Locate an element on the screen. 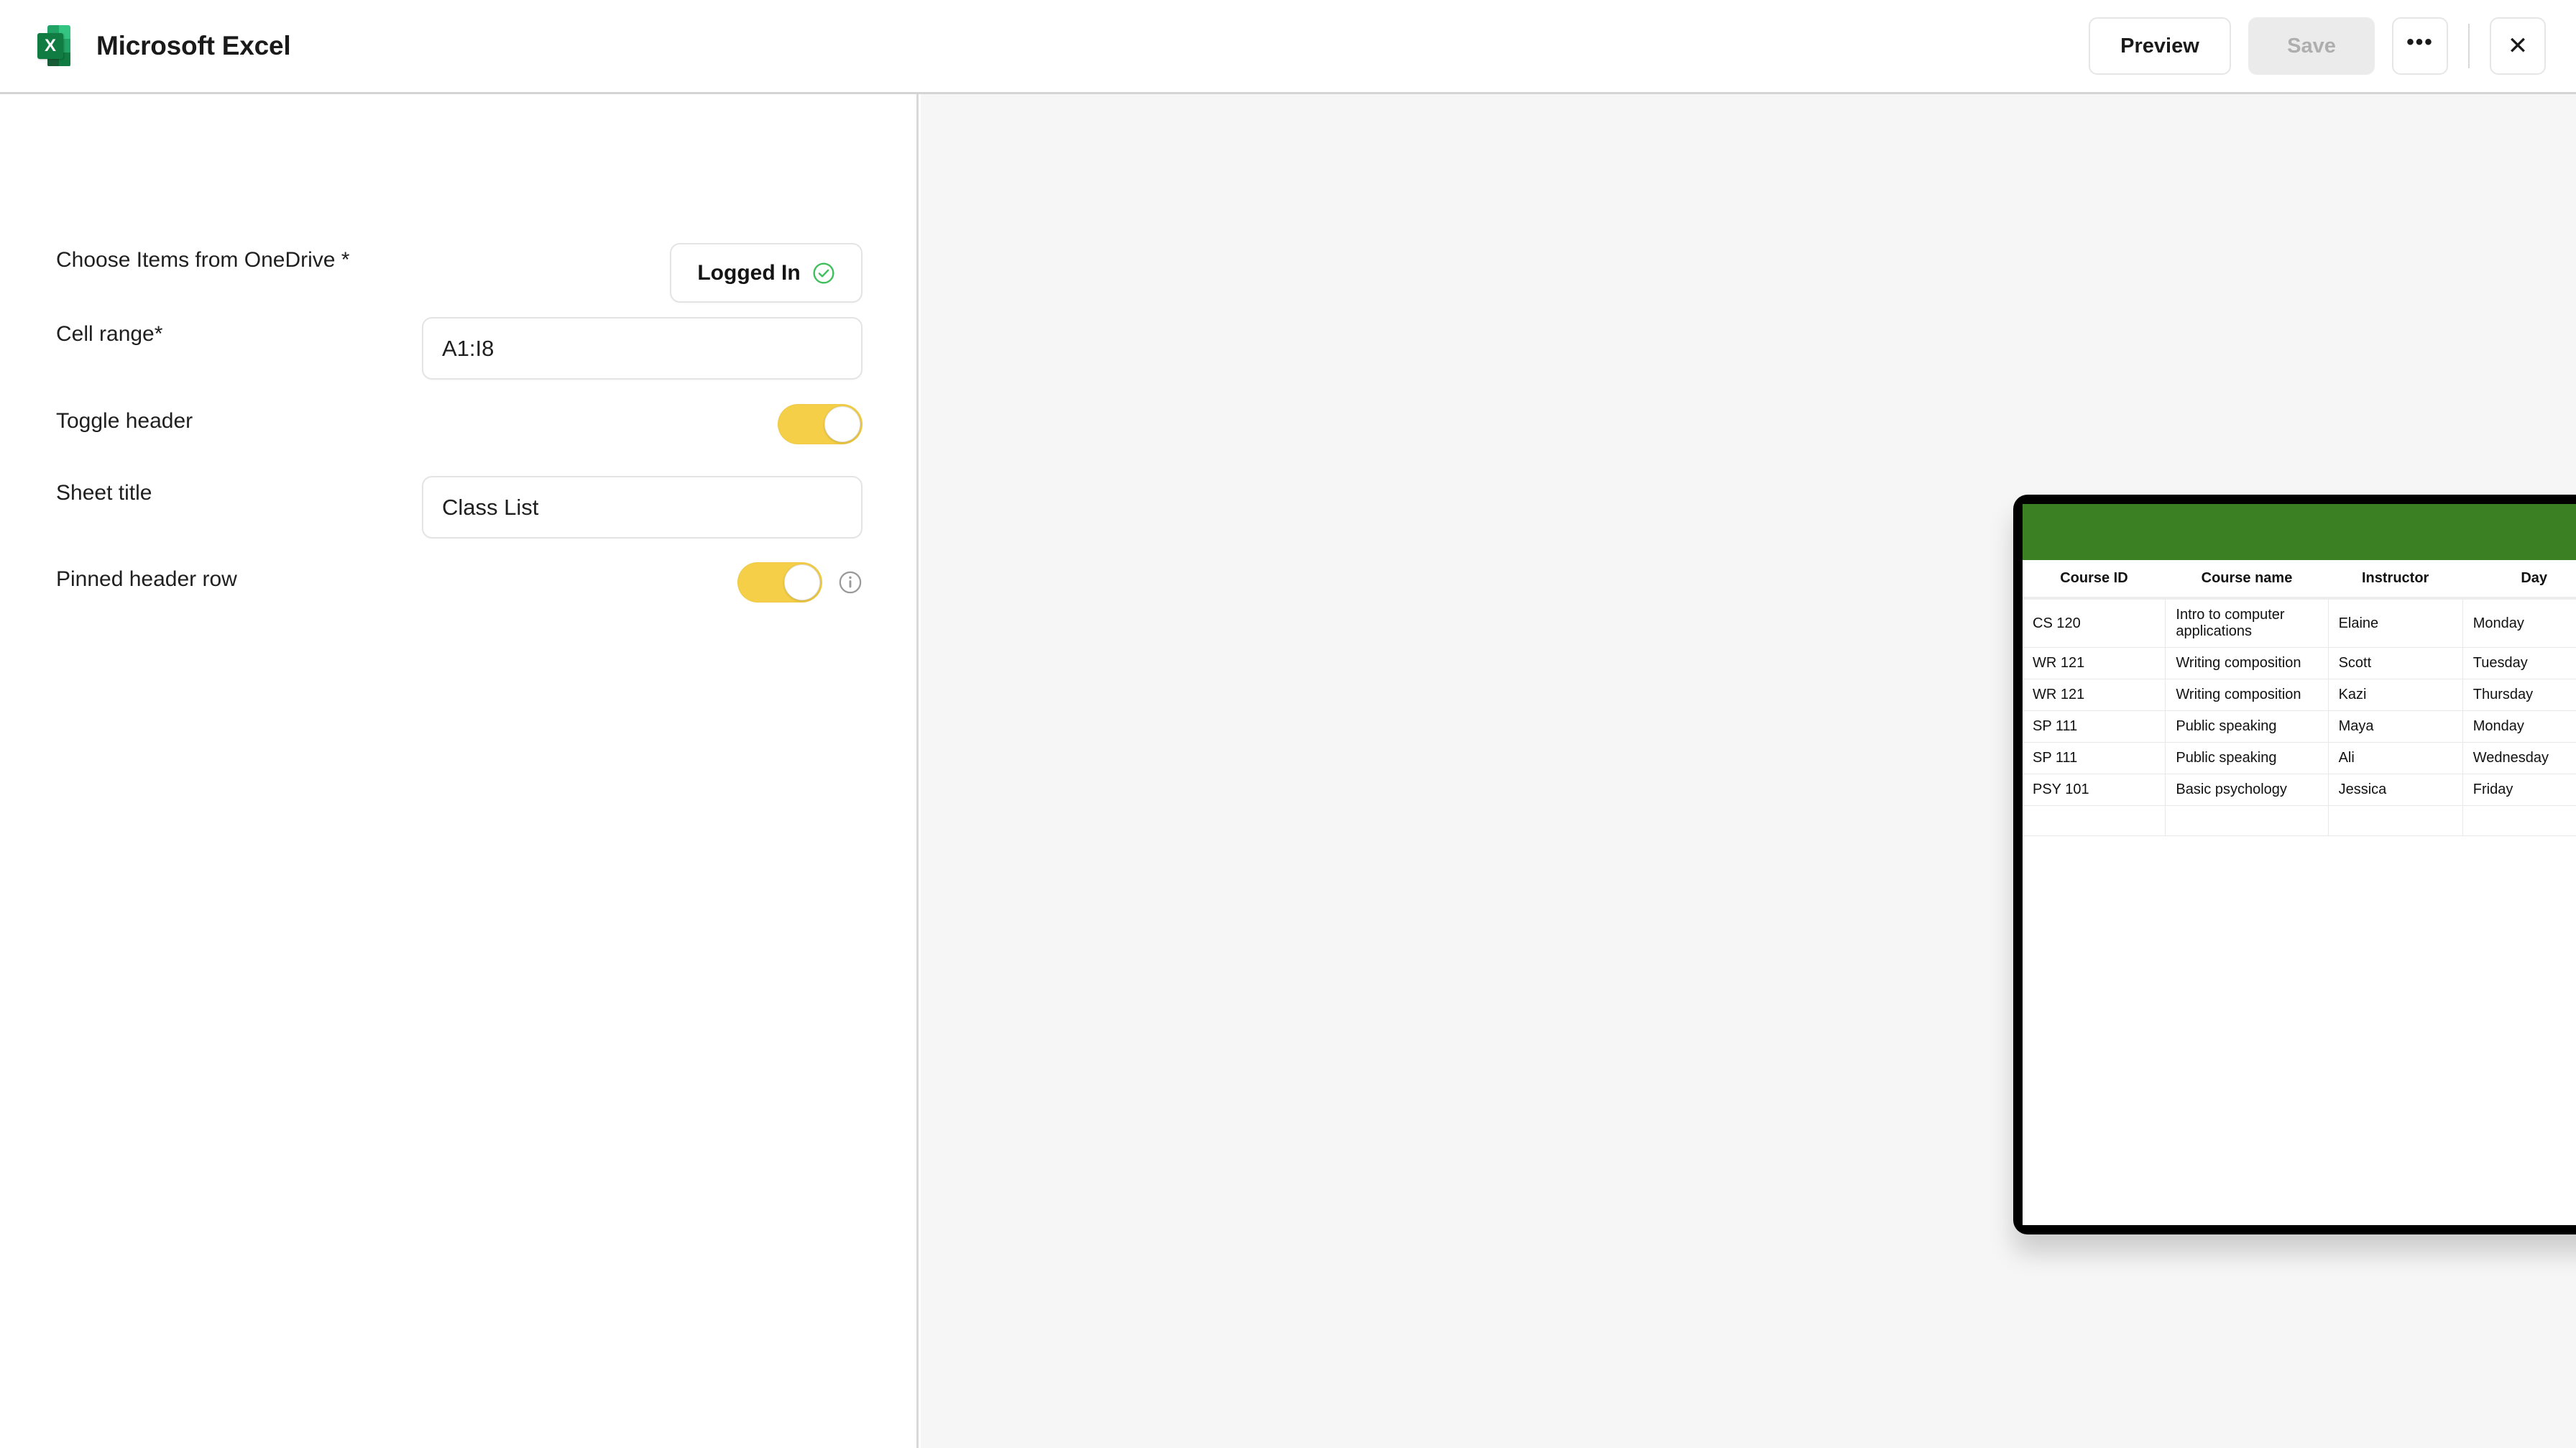 This screenshot has height=1448, width=2576. column-header: Instructor is located at coordinates (2395, 580).